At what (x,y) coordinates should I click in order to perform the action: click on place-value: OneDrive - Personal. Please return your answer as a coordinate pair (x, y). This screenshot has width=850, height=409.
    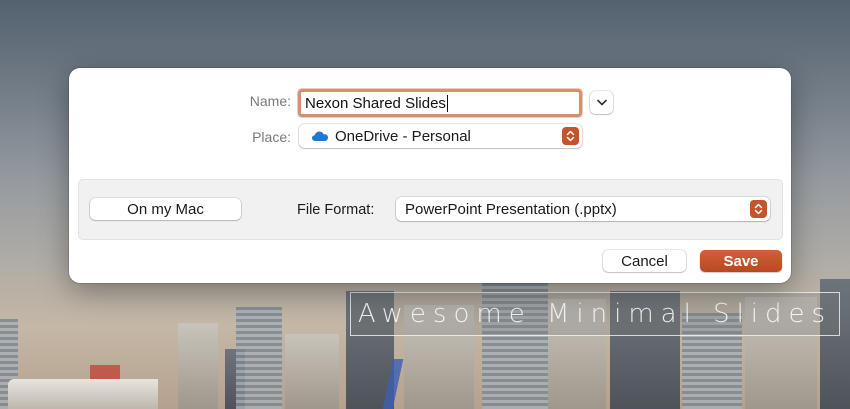
    Looking at the image, I should click on (403, 136).